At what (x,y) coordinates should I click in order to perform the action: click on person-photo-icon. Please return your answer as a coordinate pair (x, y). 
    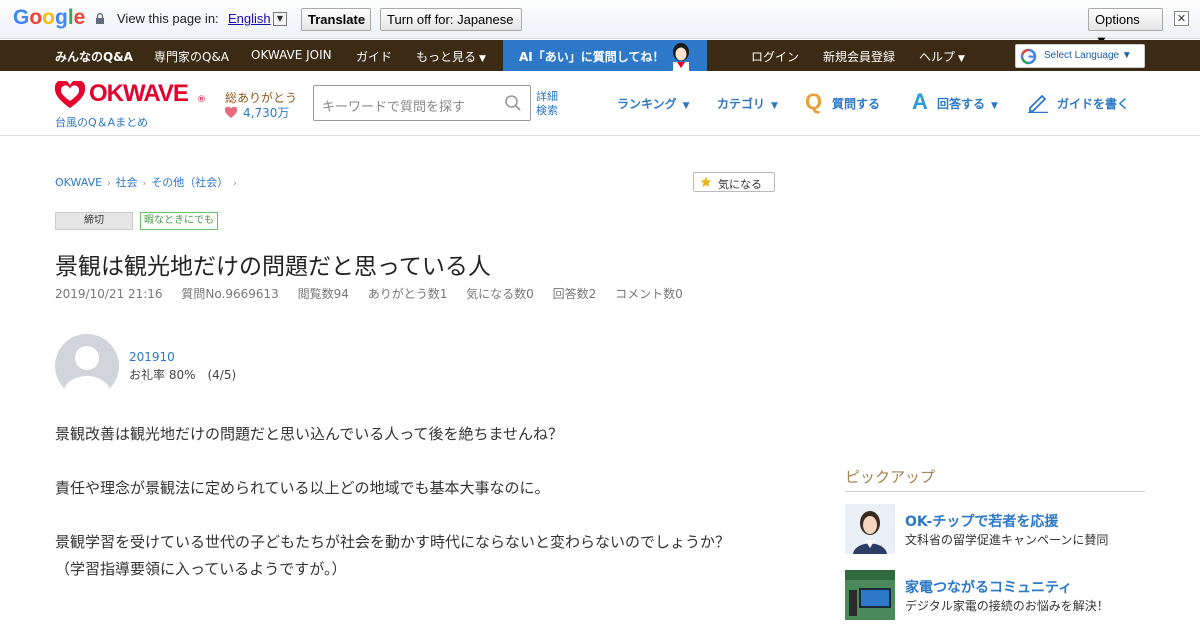
    Looking at the image, I should click on (870, 529).